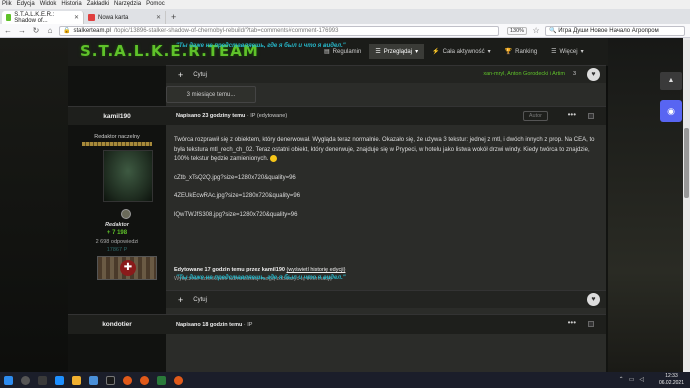 The height and width of the screenshot is (388, 690). Describe the element at coordinates (615, 30) in the screenshot. I see `search-input: 🔍 Игра Души Новое Начало Агропром` at that location.